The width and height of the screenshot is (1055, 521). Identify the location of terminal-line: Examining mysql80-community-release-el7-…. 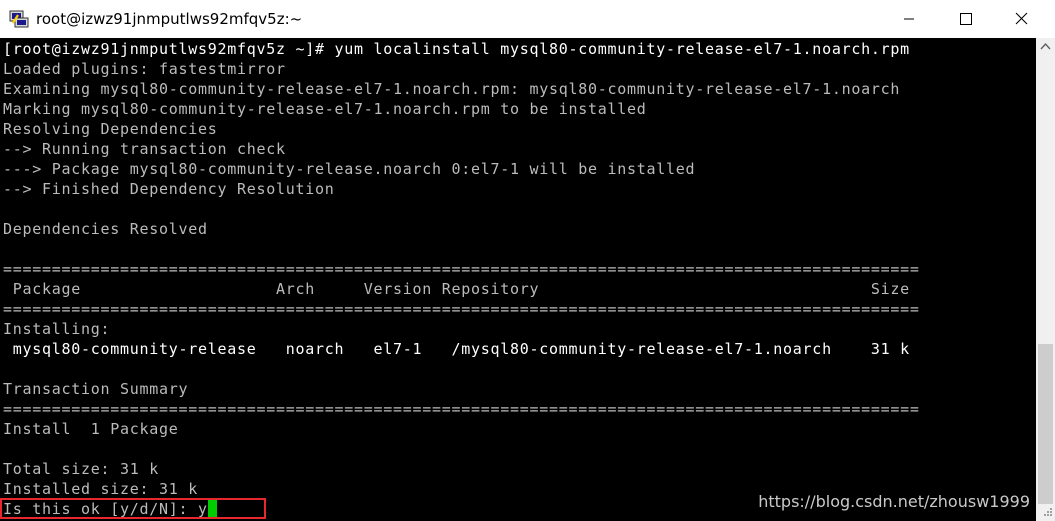
(452, 89).